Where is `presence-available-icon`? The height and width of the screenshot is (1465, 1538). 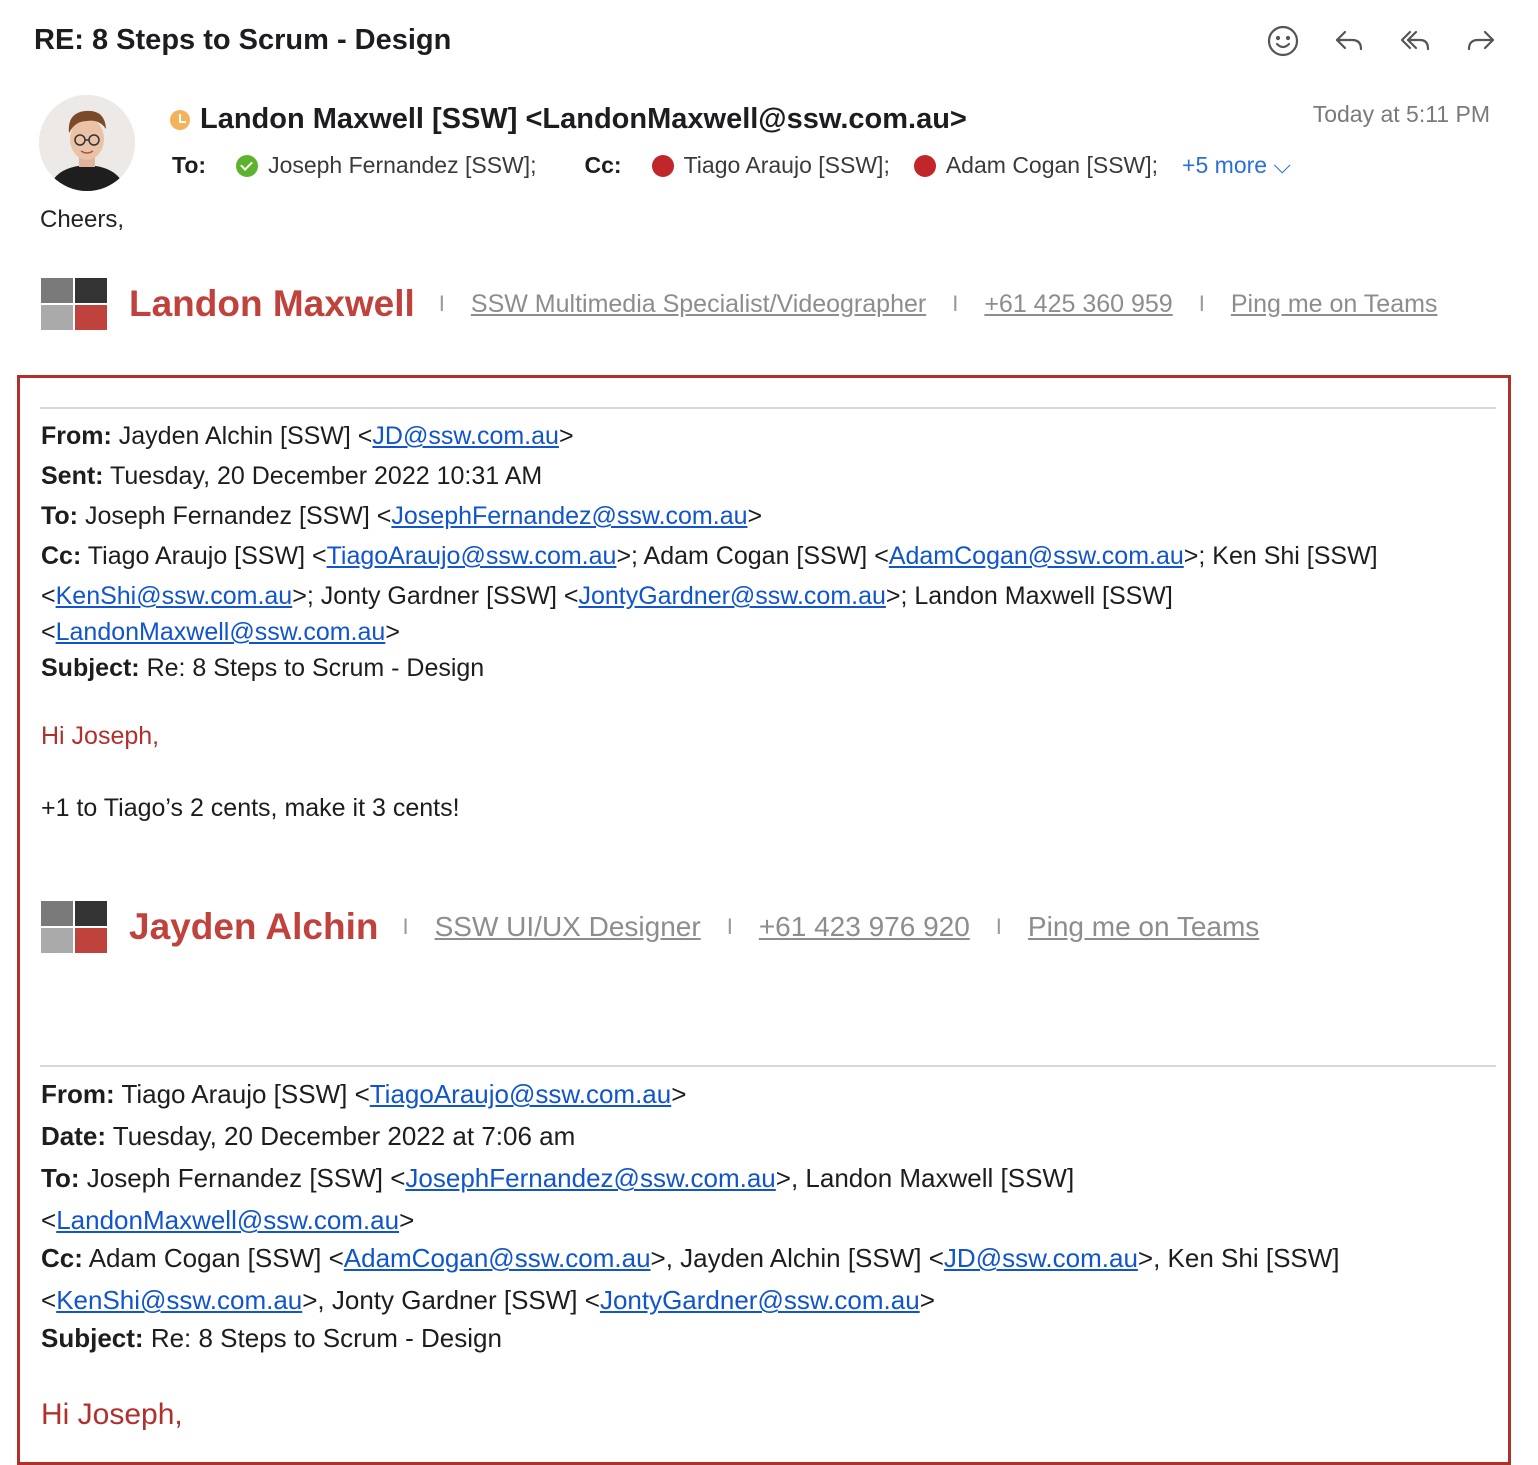 presence-available-icon is located at coordinates (247, 165).